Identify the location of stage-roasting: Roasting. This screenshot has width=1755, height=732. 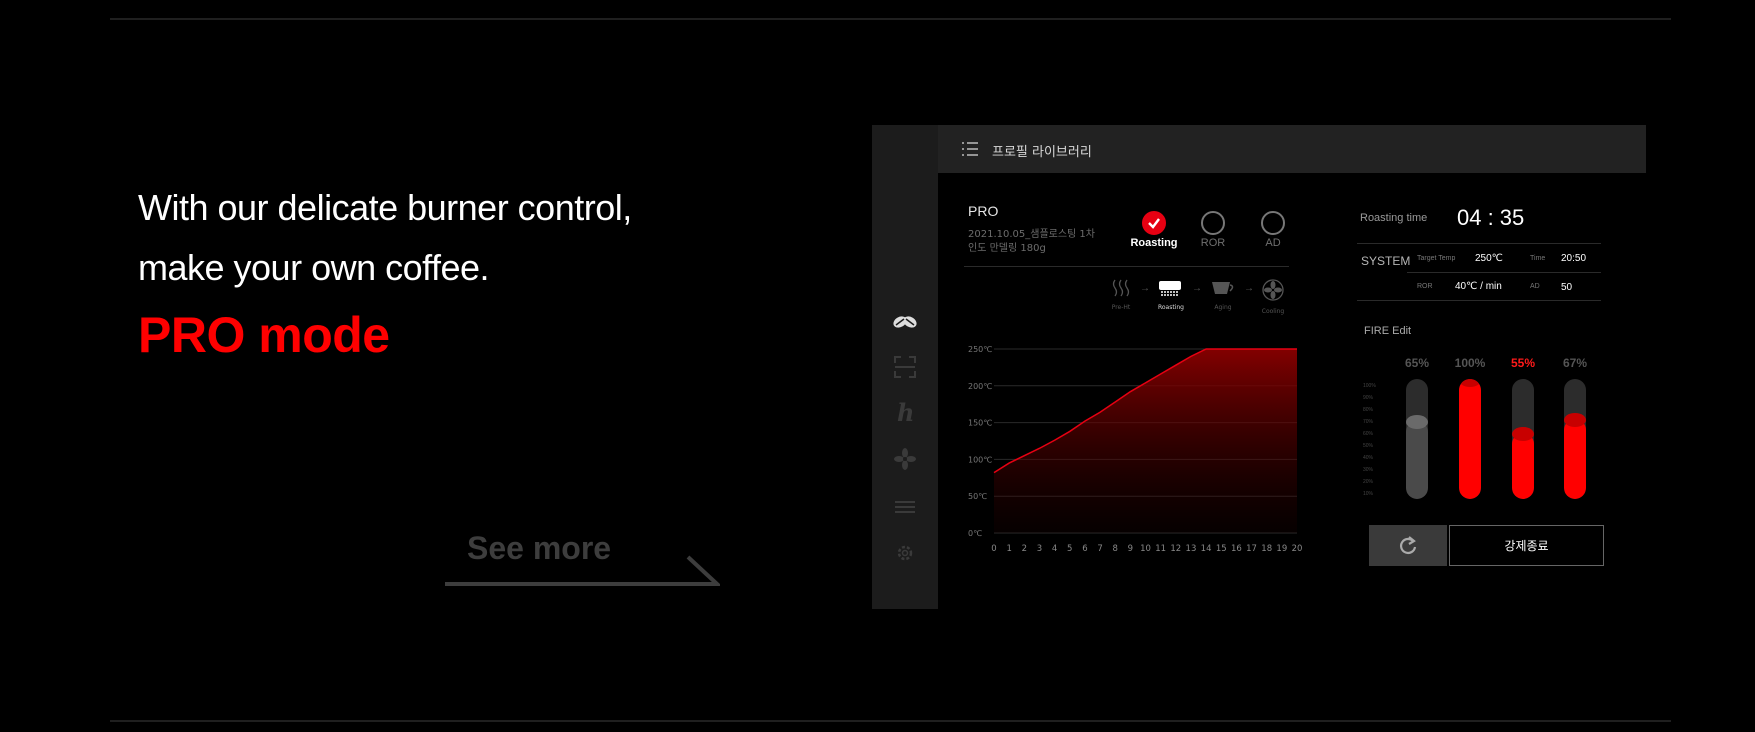
(1171, 295).